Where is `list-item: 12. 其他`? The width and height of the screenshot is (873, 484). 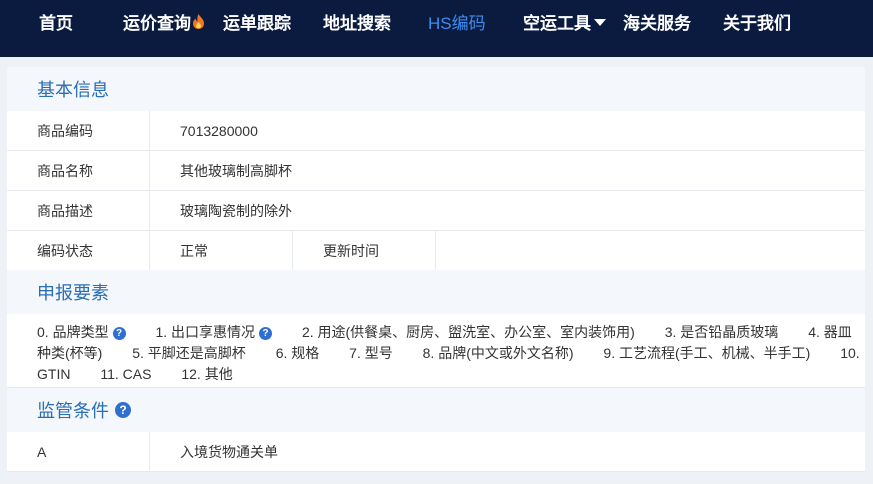
list-item: 12. 其他 is located at coordinates (207, 374).